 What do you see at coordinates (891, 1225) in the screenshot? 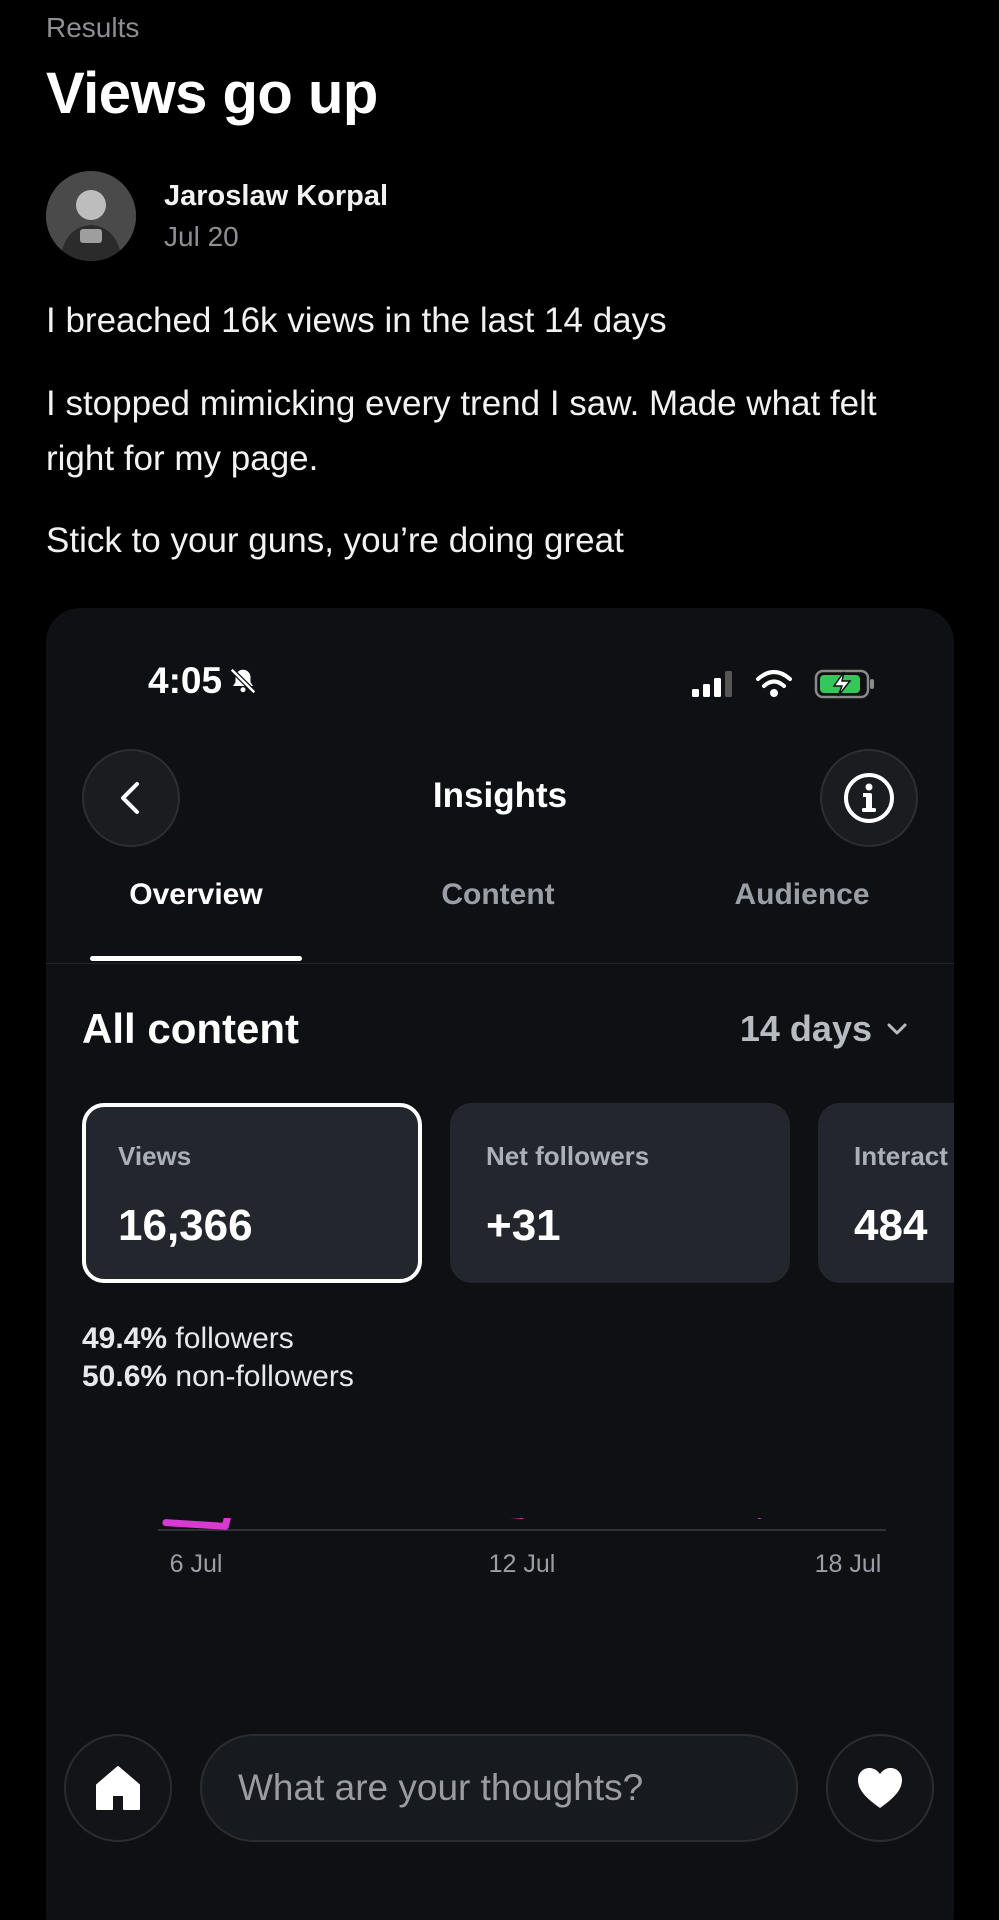
I see `metric-value: 484` at bounding box center [891, 1225].